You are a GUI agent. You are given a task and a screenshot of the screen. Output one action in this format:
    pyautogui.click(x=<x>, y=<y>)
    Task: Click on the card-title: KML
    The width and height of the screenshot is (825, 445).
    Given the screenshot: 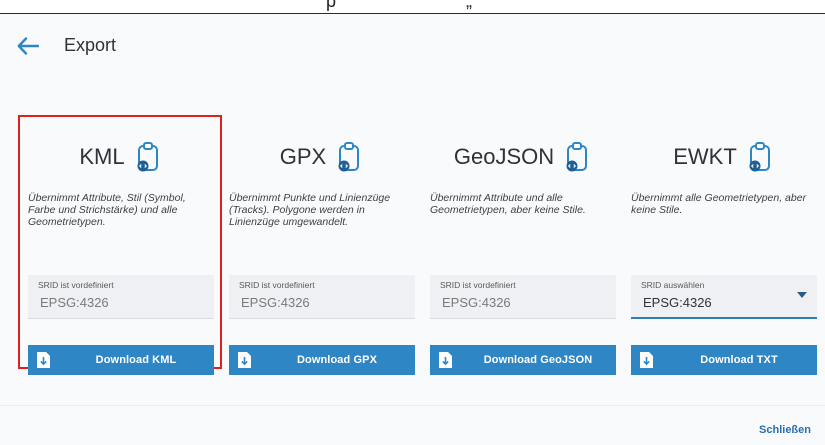 What is the action you would take?
    pyautogui.click(x=102, y=156)
    